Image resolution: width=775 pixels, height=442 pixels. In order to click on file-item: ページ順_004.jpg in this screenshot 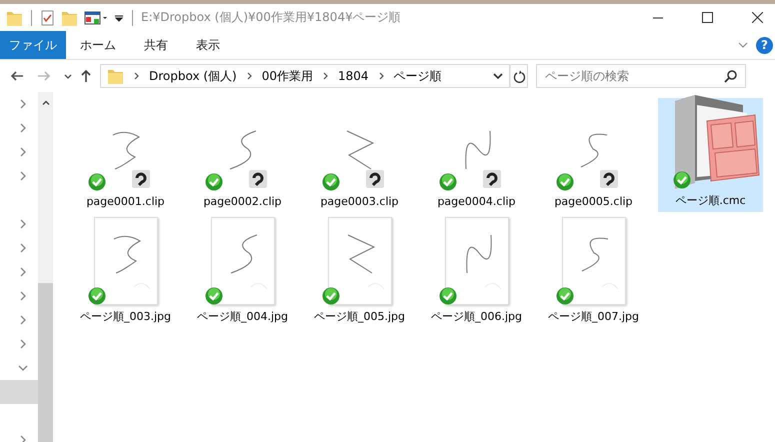, I will do `click(242, 271)`.